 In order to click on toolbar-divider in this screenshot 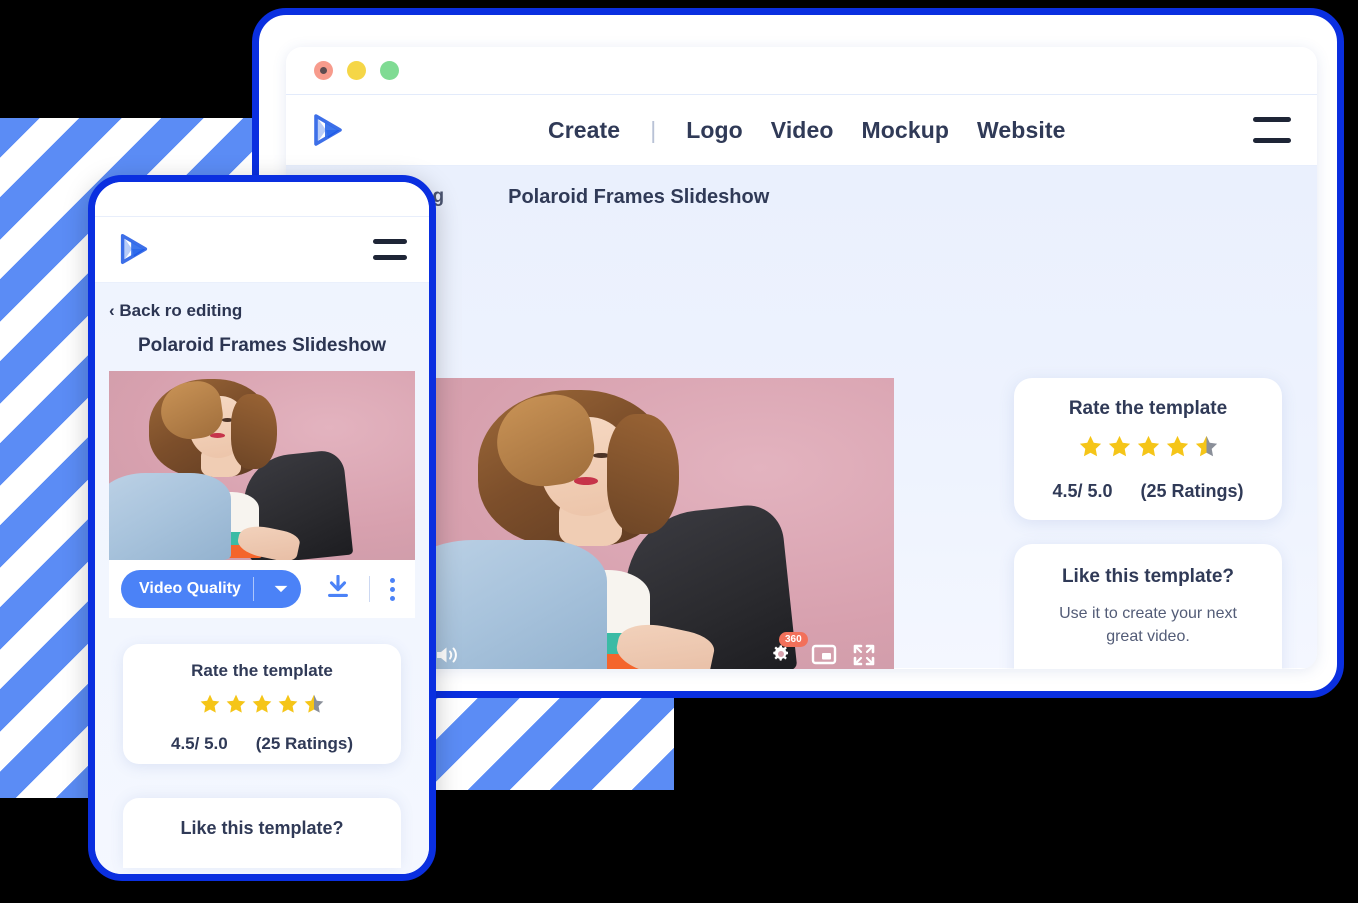, I will do `click(369, 589)`.